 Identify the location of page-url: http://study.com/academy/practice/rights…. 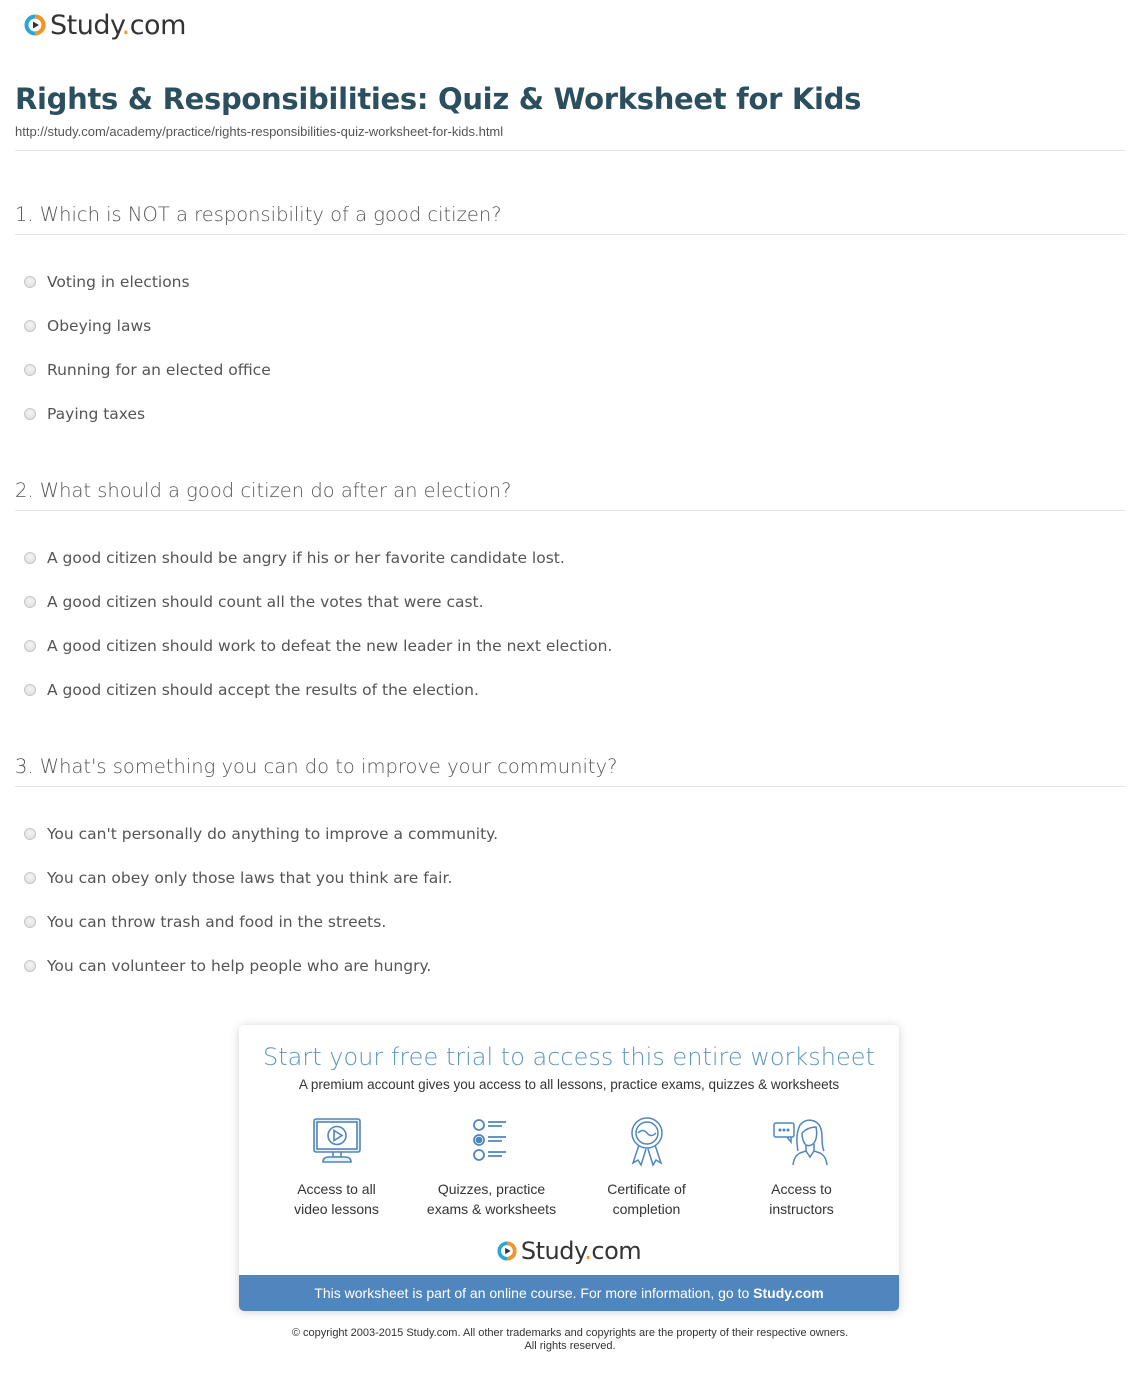
(259, 131).